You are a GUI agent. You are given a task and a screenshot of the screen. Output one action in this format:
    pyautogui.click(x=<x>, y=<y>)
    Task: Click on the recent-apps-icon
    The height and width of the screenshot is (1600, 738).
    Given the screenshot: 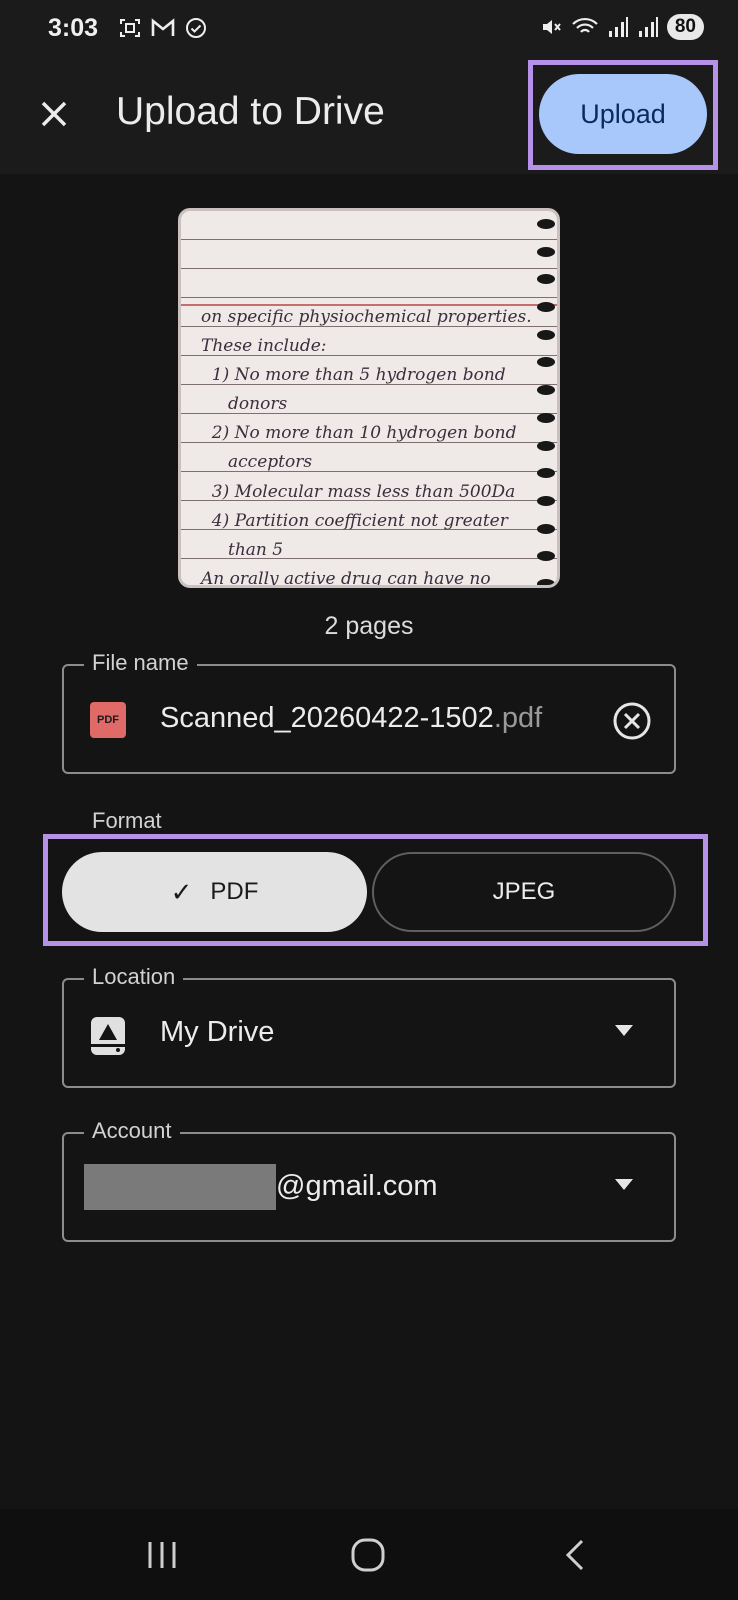 What is the action you would take?
    pyautogui.click(x=162, y=1555)
    